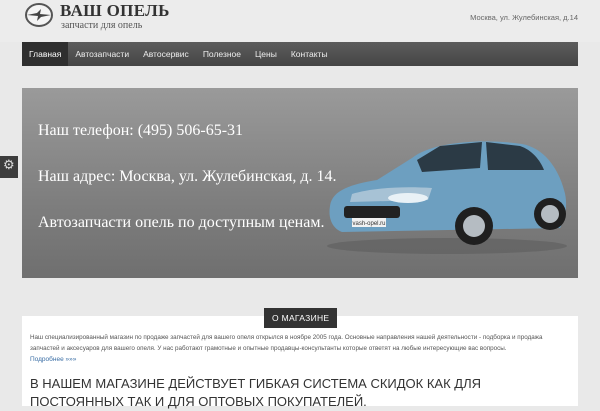 The image size is (600, 411). I want to click on hero-phone: Наш телефон: (495) 506-65-31, so click(141, 130).